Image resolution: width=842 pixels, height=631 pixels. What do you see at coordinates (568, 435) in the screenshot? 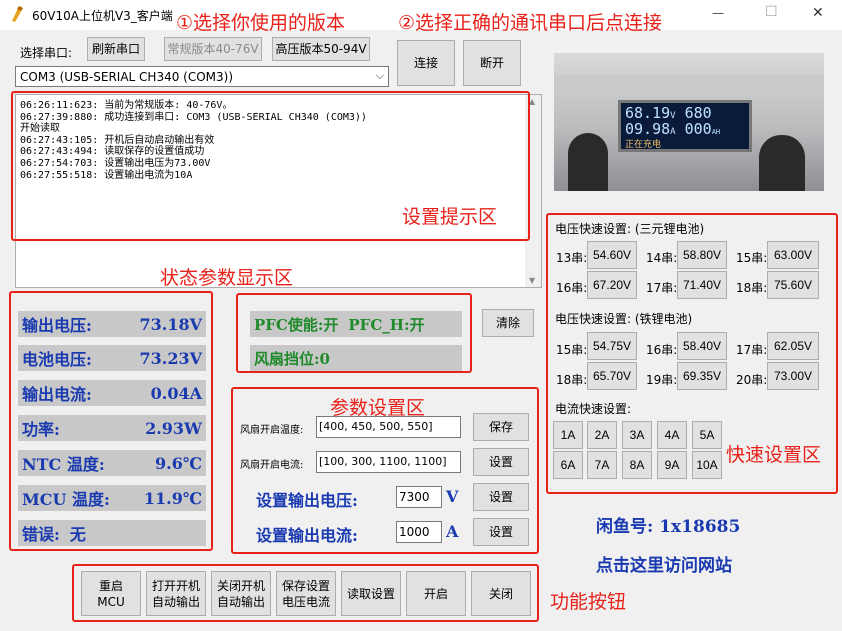
I see `current-1a-button: 1A` at bounding box center [568, 435].